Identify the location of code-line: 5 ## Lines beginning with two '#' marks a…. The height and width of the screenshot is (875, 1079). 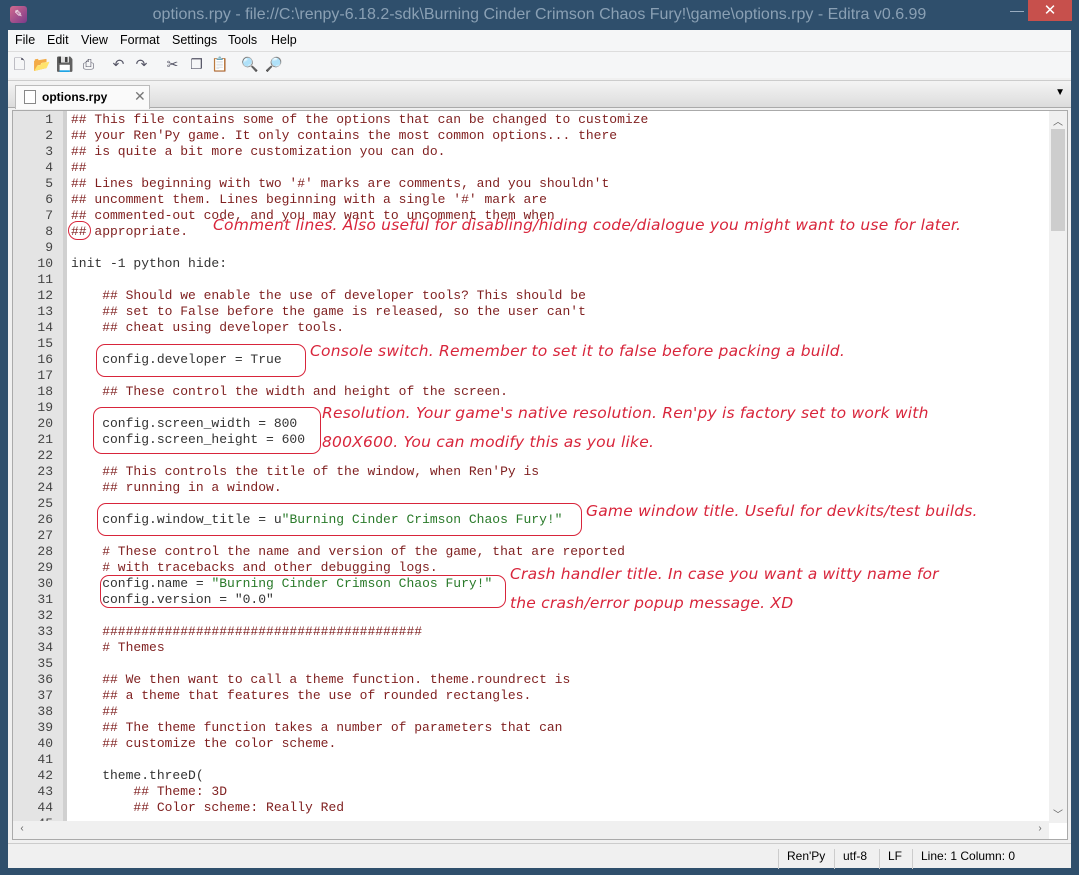
(531, 184).